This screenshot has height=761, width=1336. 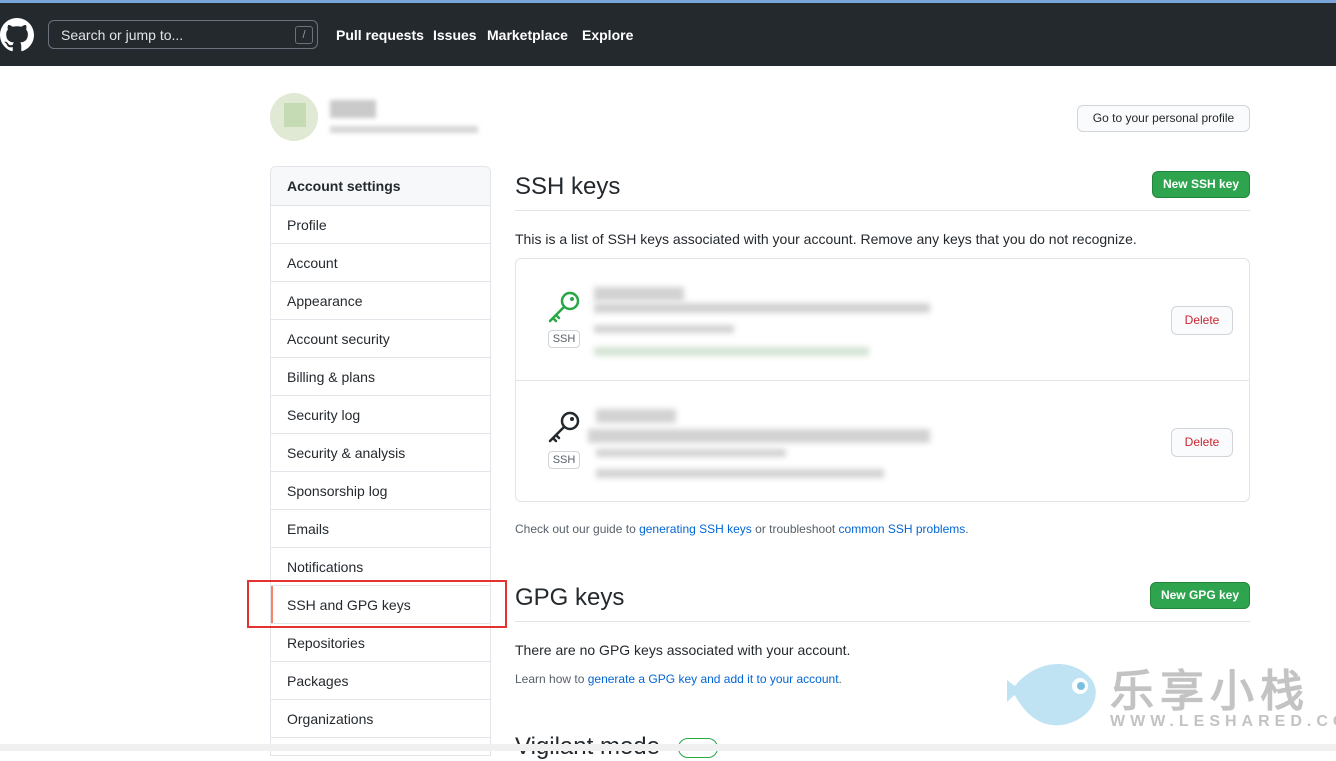 I want to click on nav-pull-requests: Pull requests, so click(x=380, y=35).